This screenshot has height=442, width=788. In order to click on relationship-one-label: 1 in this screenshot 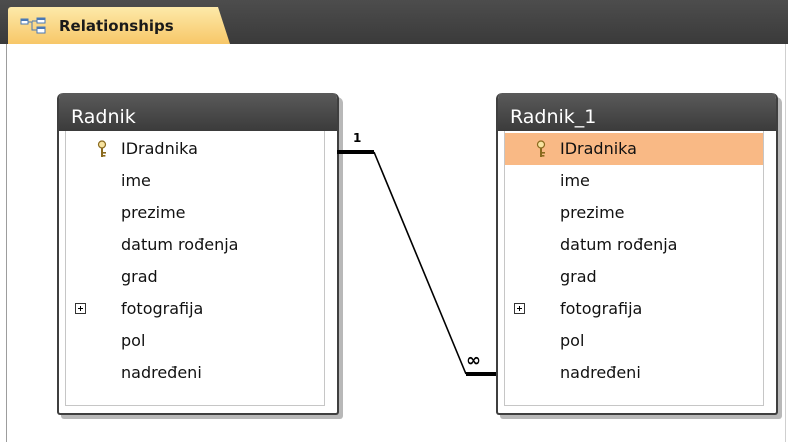, I will do `click(357, 138)`.